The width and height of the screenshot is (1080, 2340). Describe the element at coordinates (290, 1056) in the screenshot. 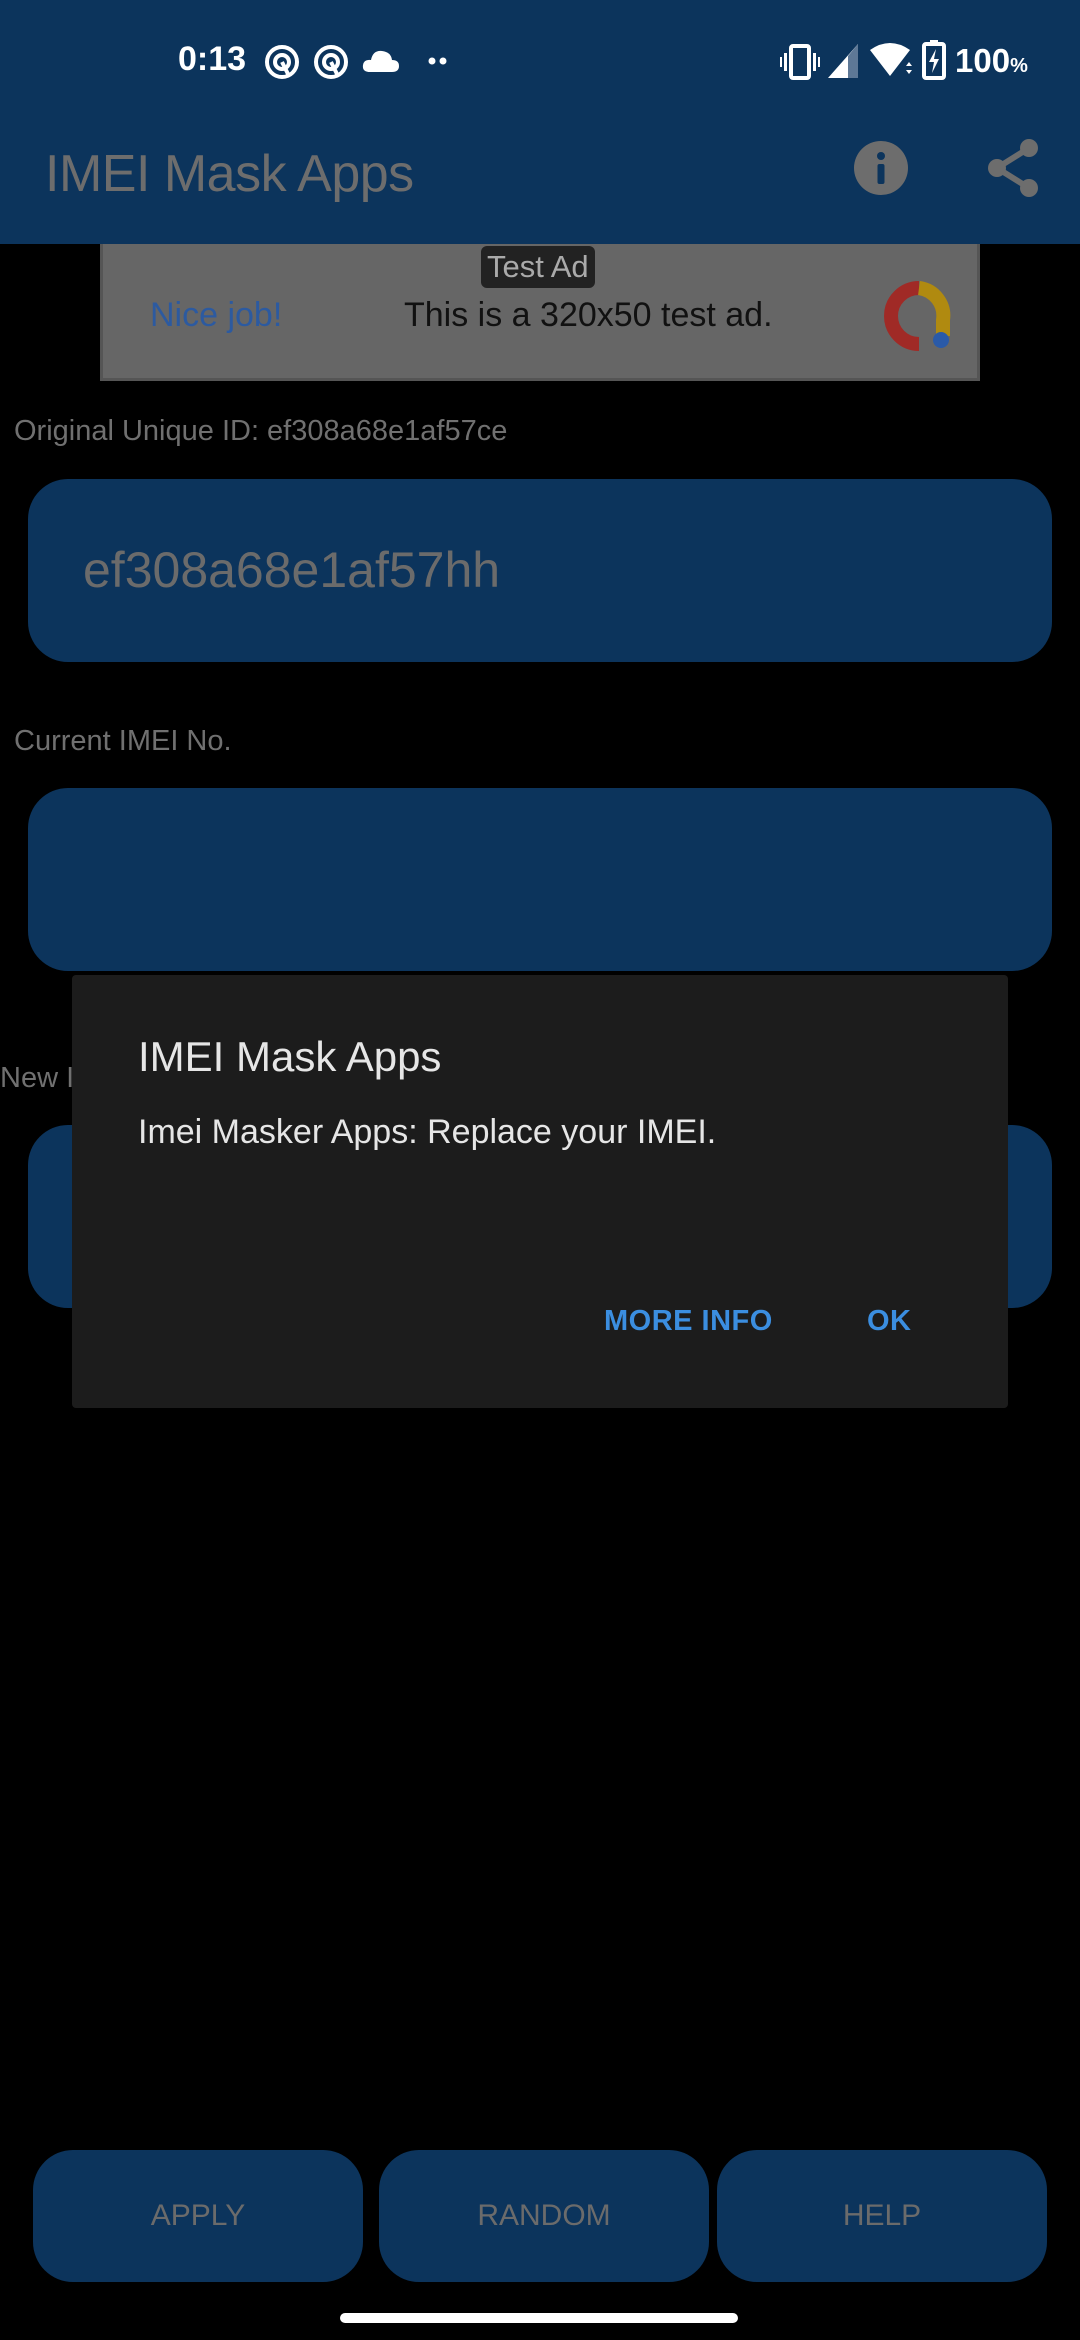

I see `dialog-title: IMEI Mask Apps` at that location.